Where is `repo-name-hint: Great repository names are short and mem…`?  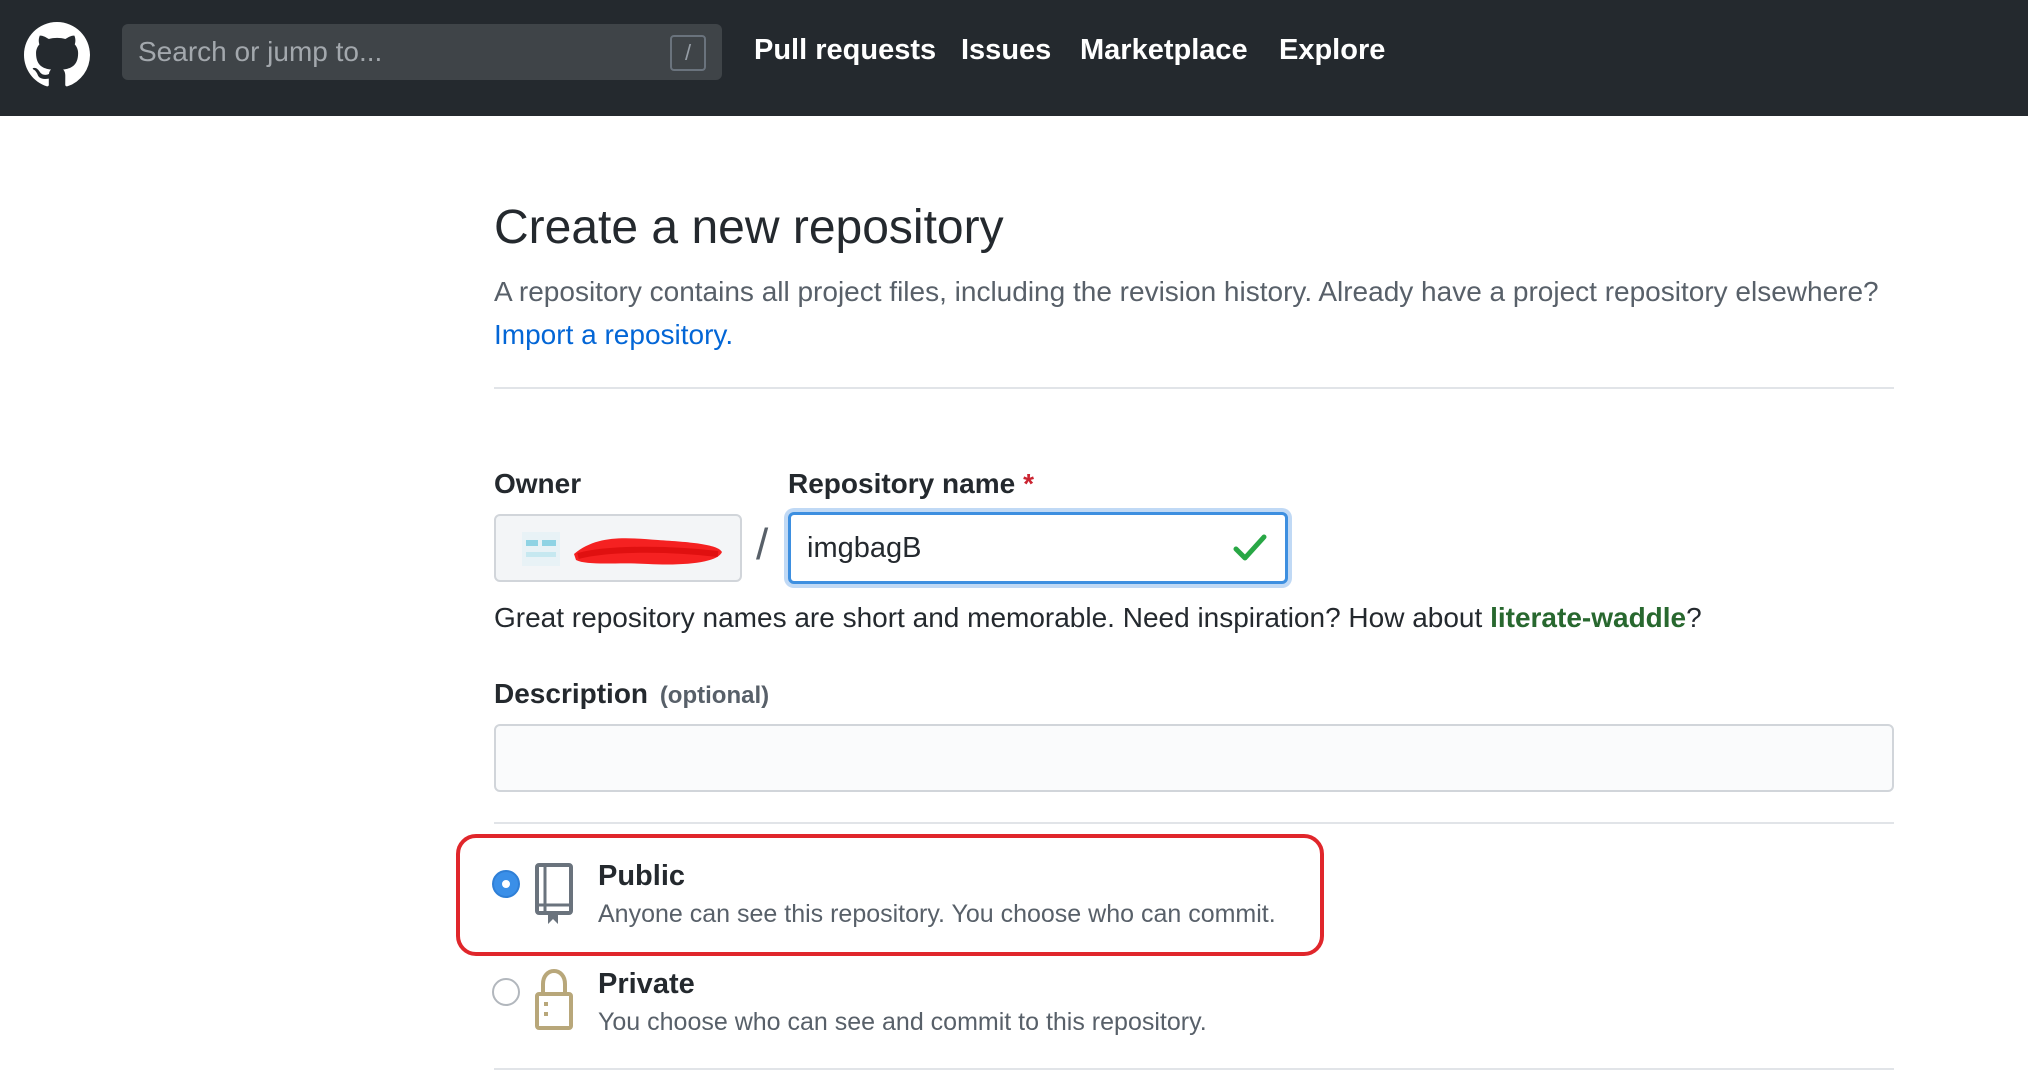 repo-name-hint: Great repository names are short and mem… is located at coordinates (1098, 618).